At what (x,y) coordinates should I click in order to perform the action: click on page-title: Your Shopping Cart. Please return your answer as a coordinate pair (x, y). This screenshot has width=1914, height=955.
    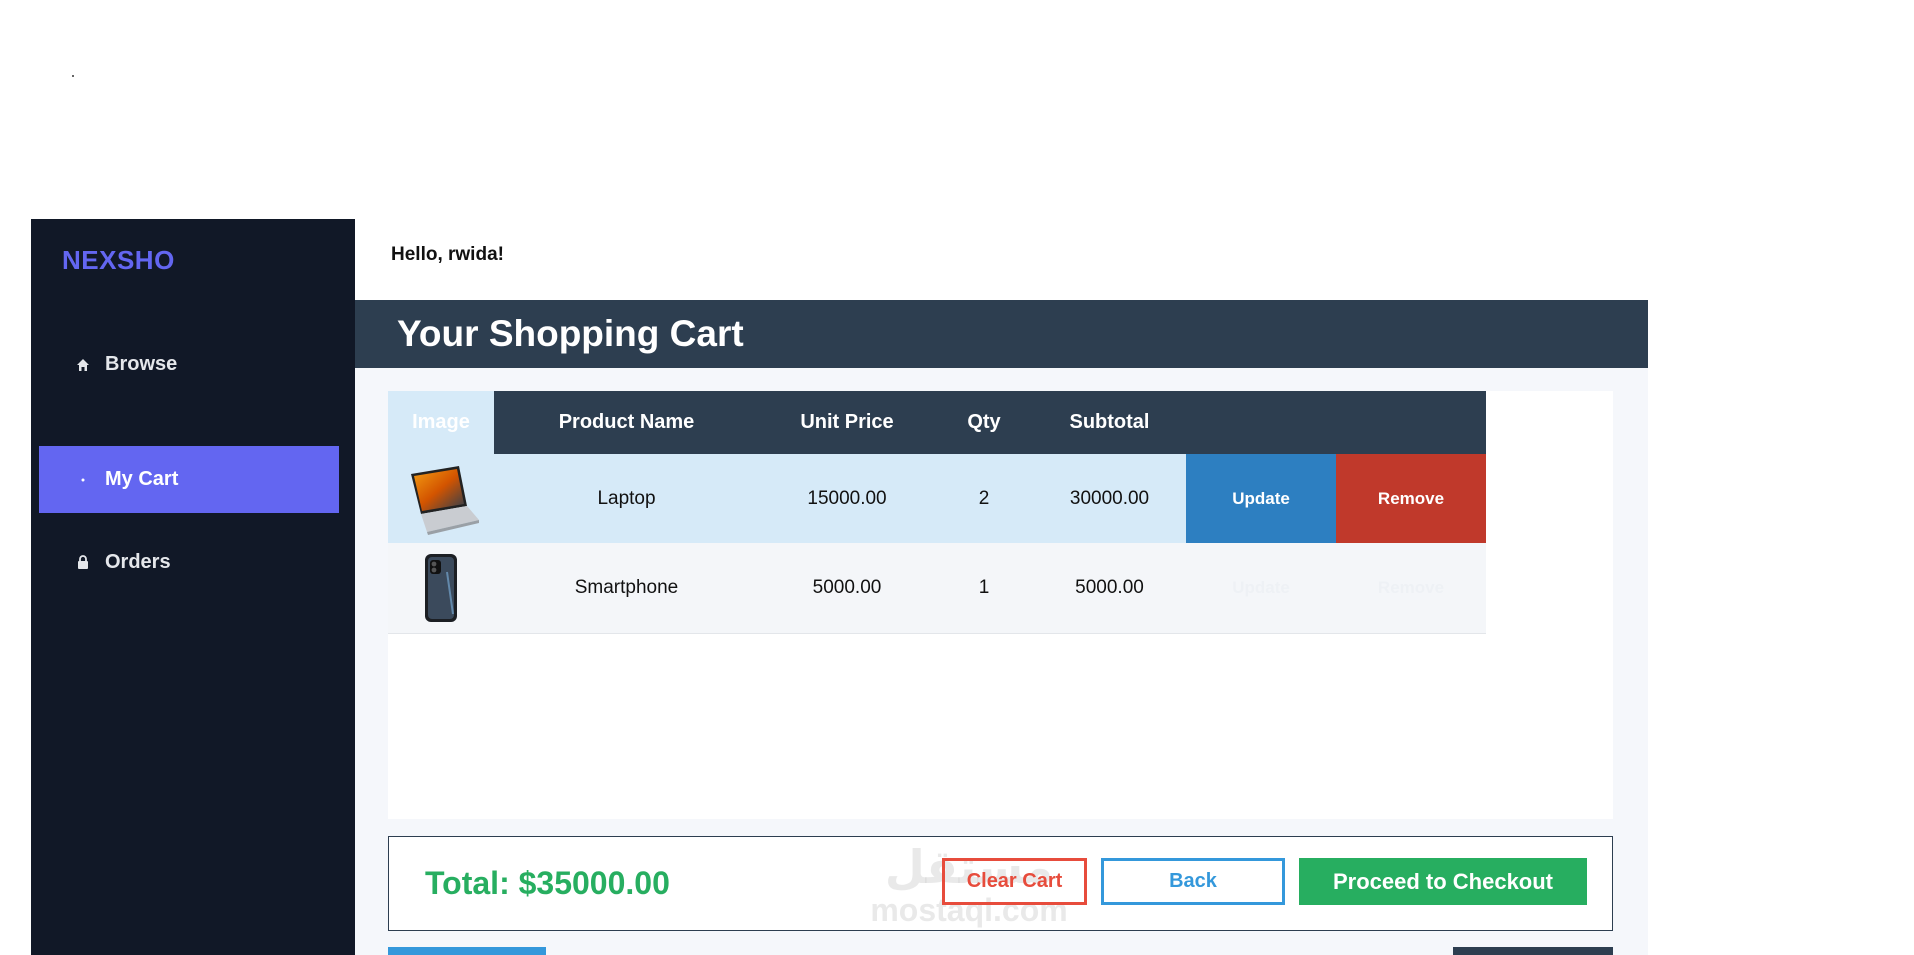
    Looking at the image, I should click on (1001, 334).